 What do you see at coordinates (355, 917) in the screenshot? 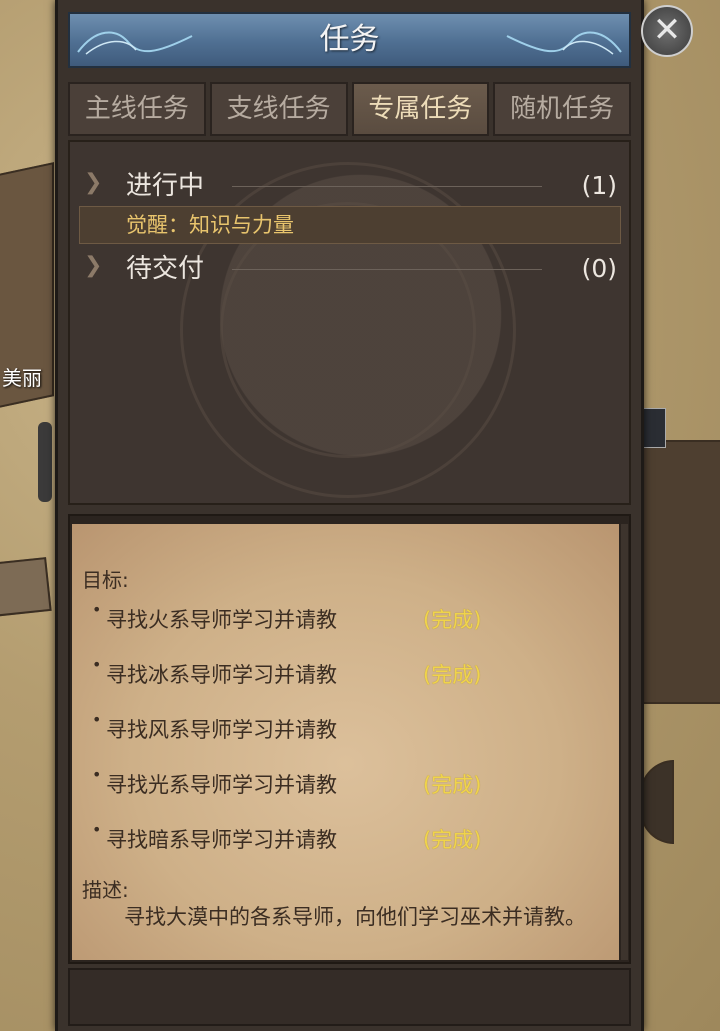
I see `description-text: 寻找大漠中的各系导师，向他们学习巫术并请教。` at bounding box center [355, 917].